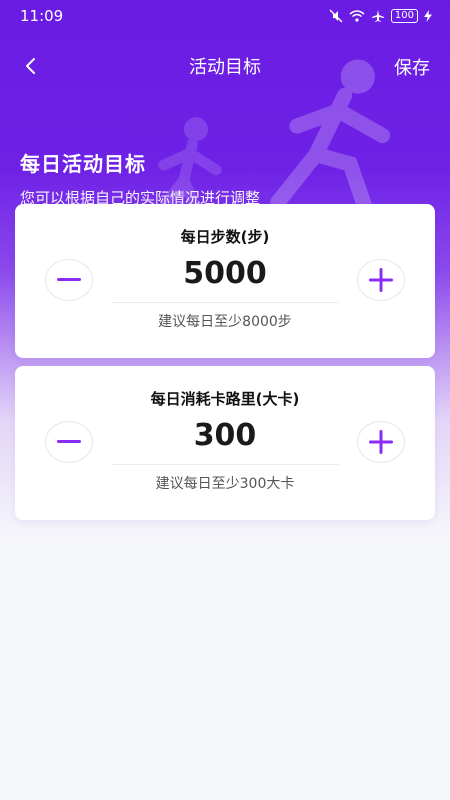 The image size is (450, 800). I want to click on steps-card-title: 每日步数(步), so click(225, 237).